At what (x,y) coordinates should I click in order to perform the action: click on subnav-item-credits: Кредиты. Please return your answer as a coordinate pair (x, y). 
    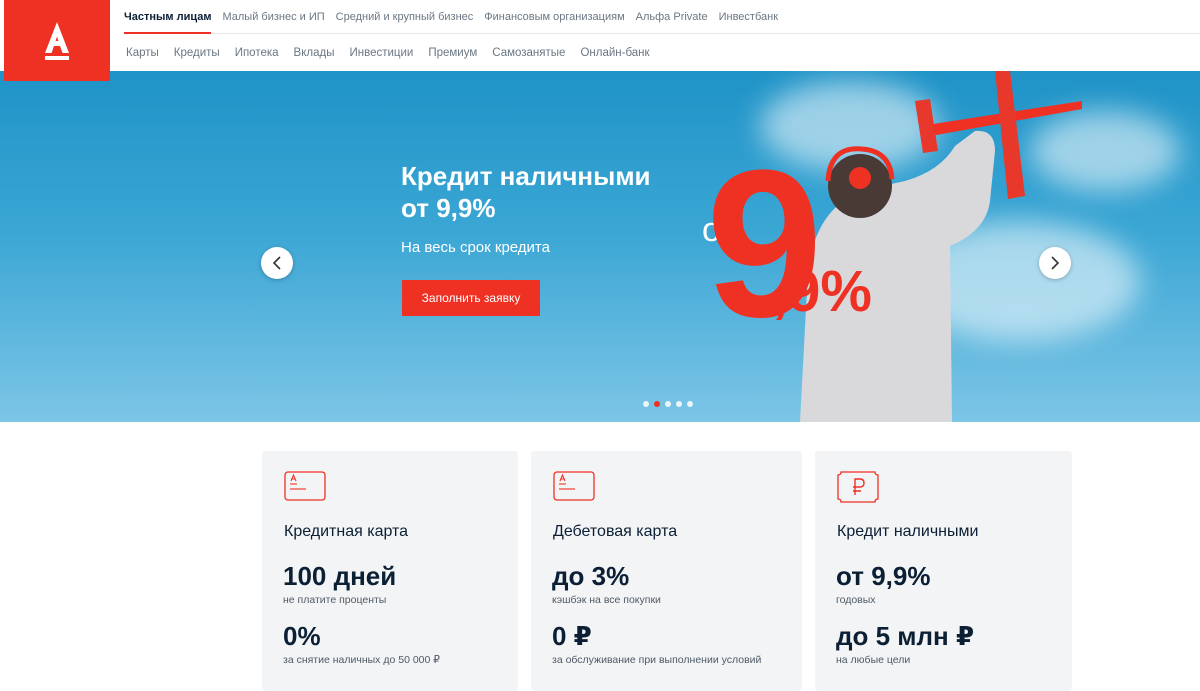
    Looking at the image, I should click on (197, 53).